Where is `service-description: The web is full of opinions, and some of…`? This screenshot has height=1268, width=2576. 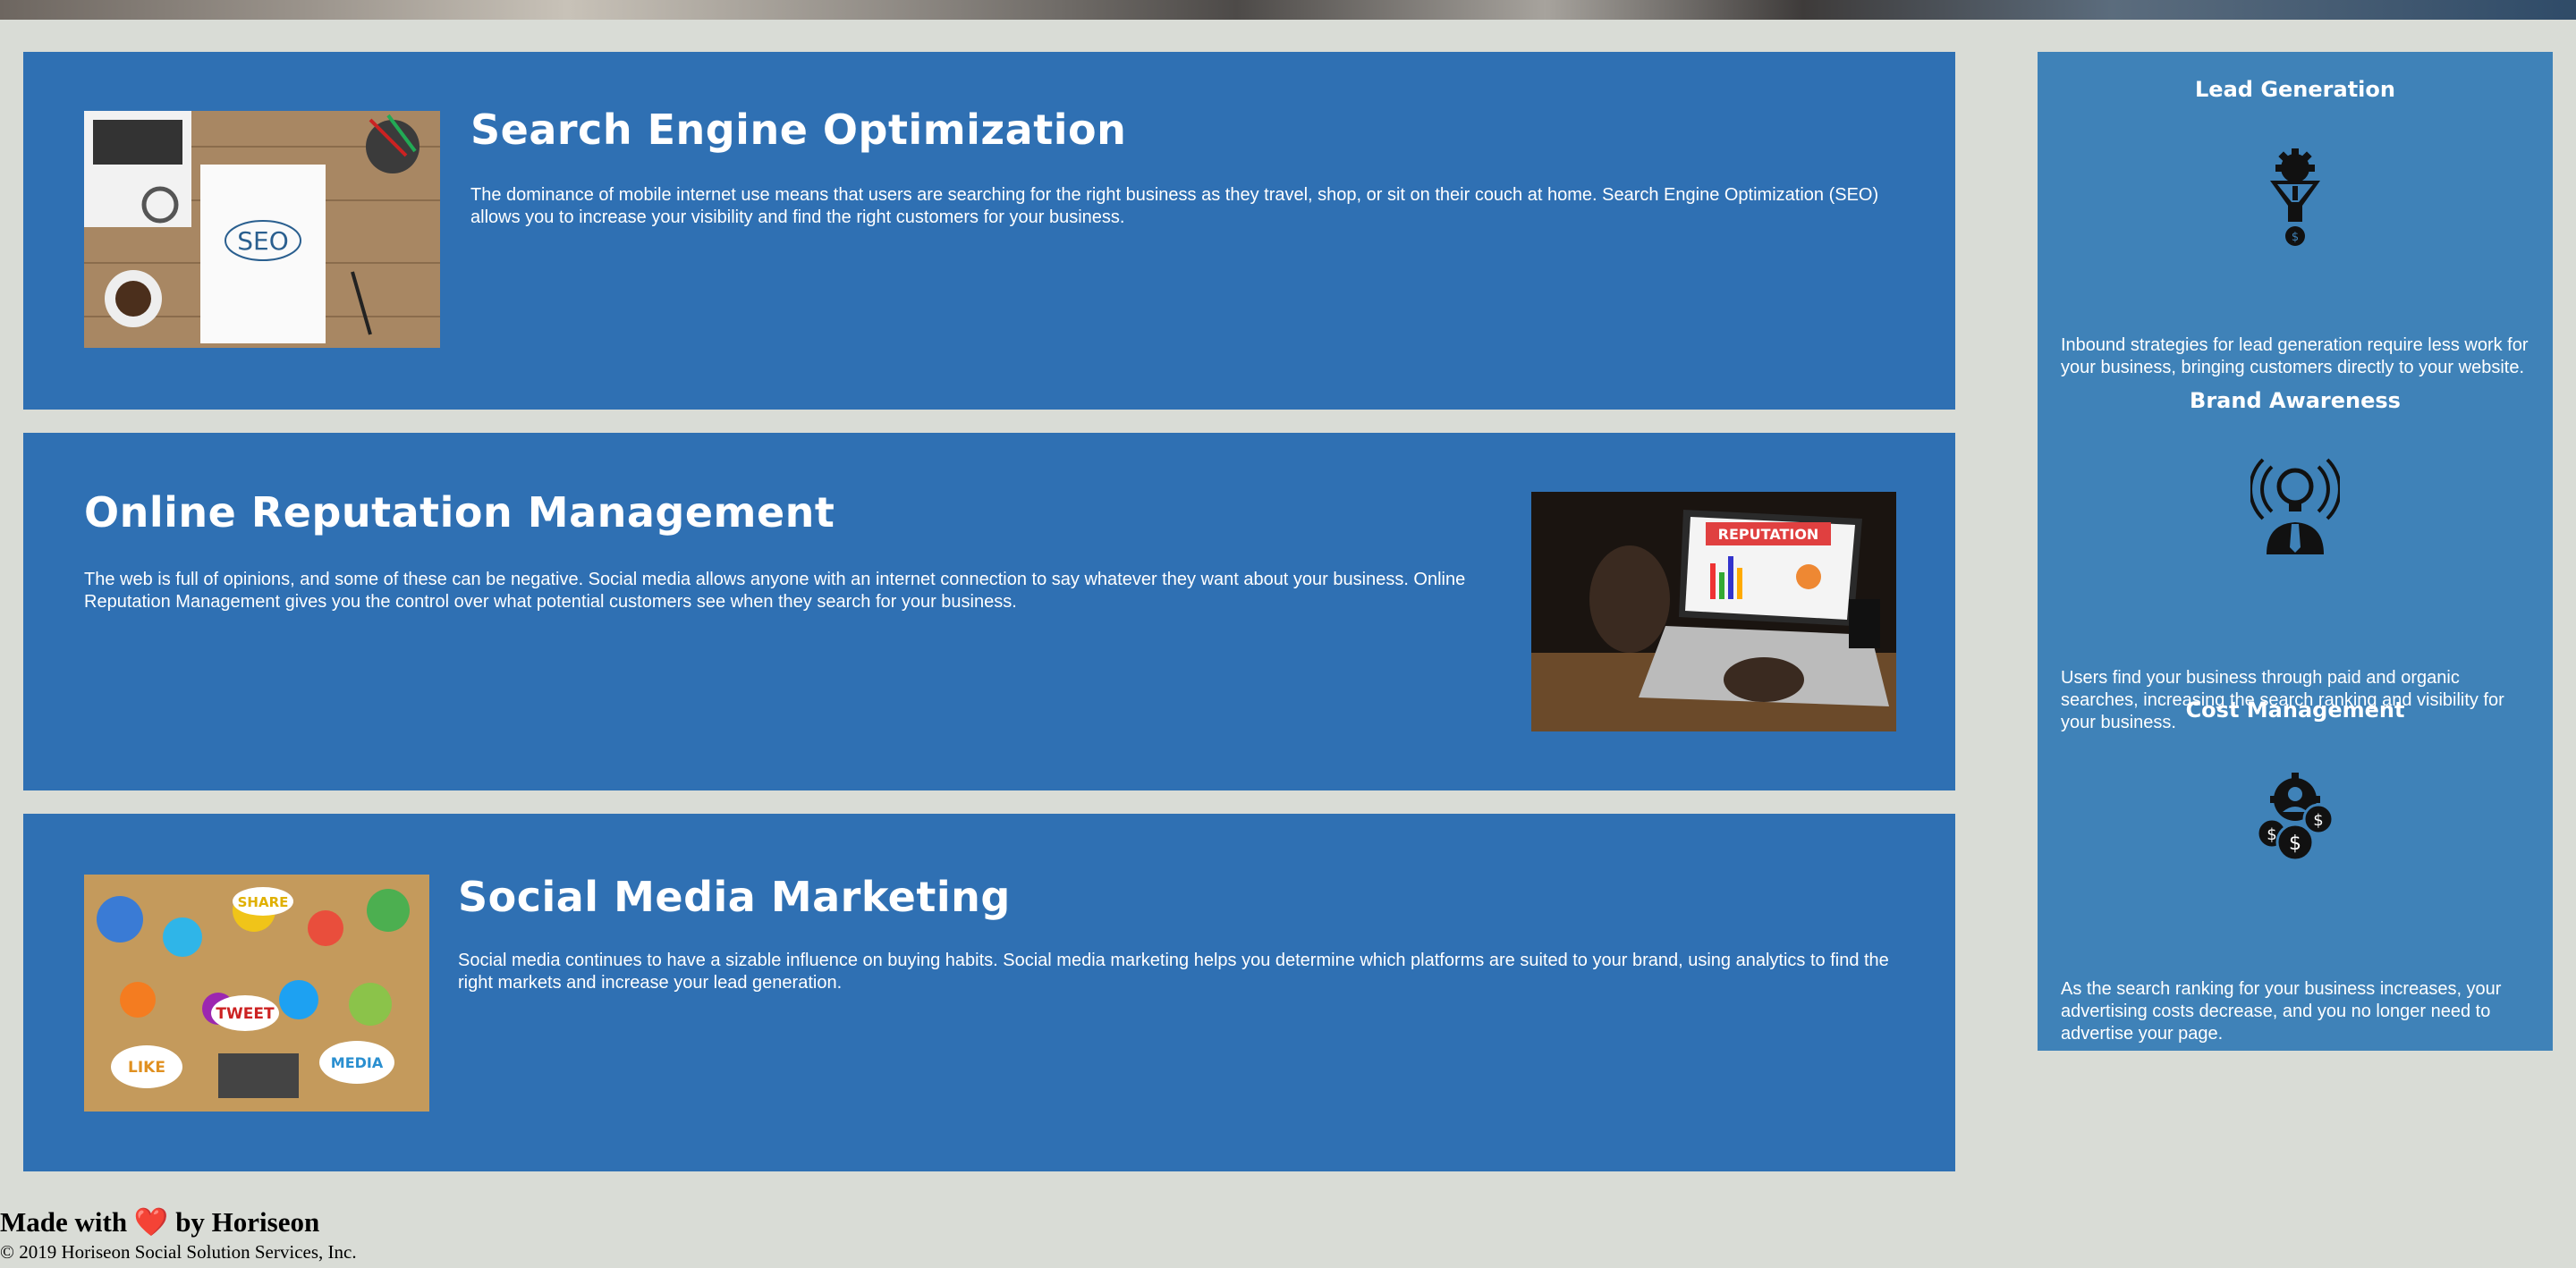 service-description: The web is full of opinions, and some of… is located at coordinates (775, 591).